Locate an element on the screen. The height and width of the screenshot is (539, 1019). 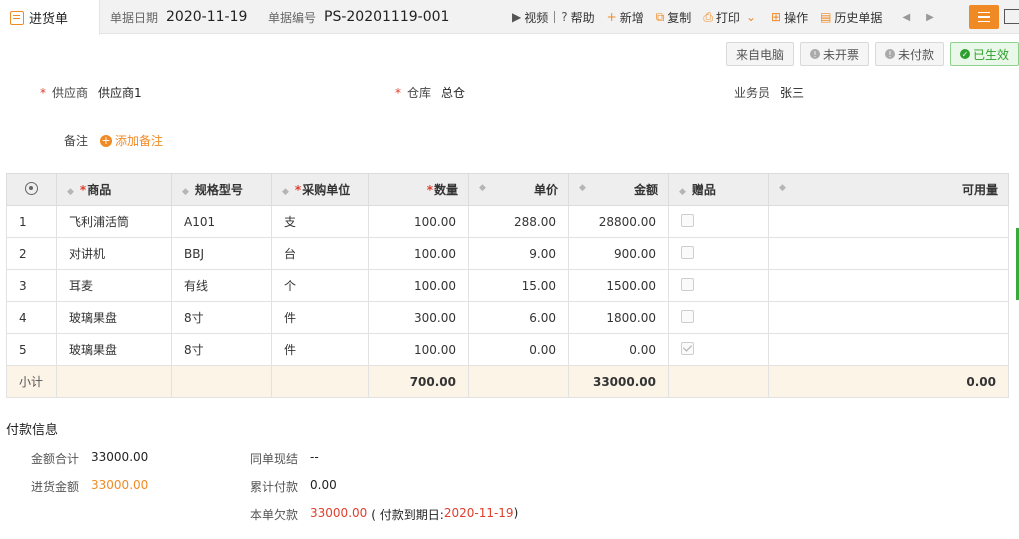
cell-amount: 1500.00 is located at coordinates (618, 285).